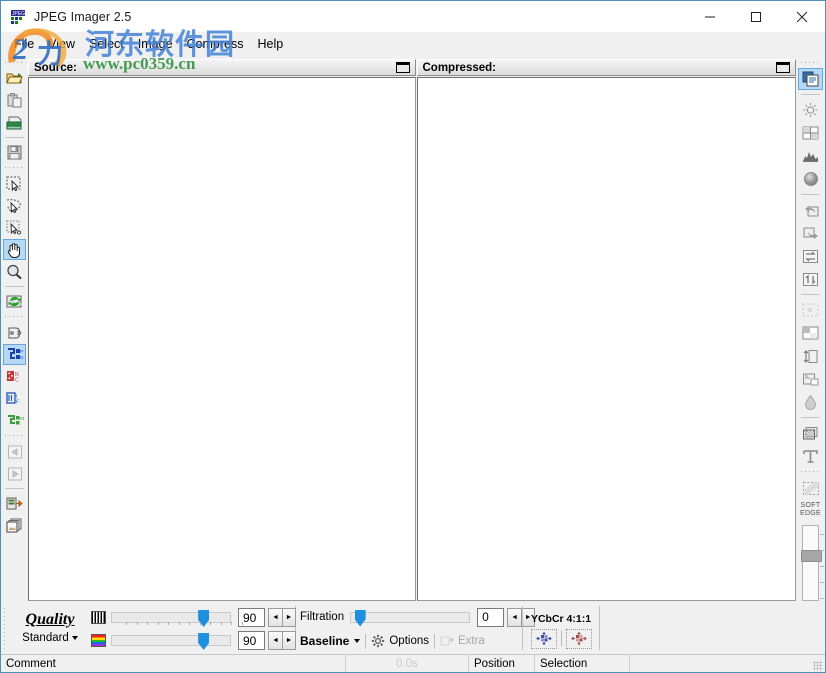  What do you see at coordinates (14, 63) in the screenshot?
I see `toolbar-grip` at bounding box center [14, 63].